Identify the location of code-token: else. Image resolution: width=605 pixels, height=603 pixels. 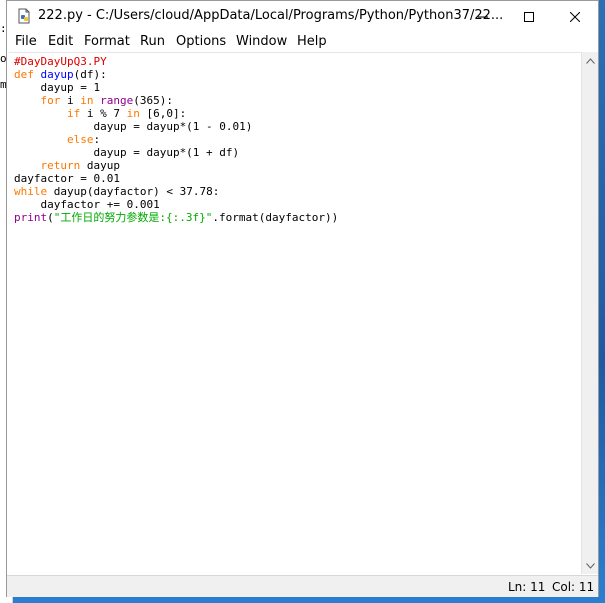
(80, 139).